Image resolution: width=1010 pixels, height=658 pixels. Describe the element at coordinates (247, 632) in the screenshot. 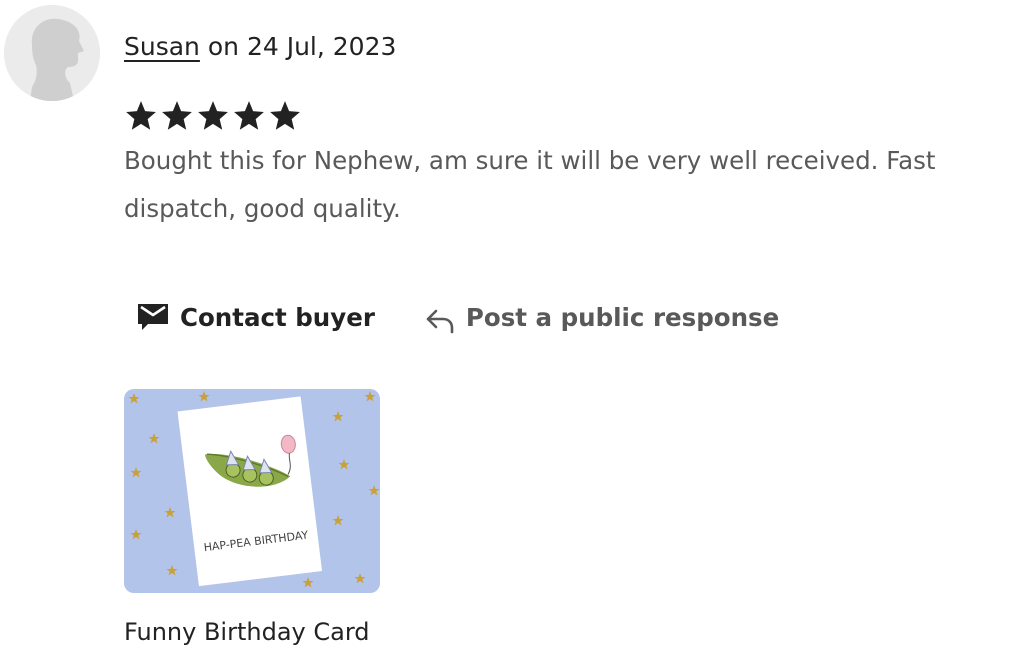

I see `product-title-link: Funny Birthday Card` at that location.